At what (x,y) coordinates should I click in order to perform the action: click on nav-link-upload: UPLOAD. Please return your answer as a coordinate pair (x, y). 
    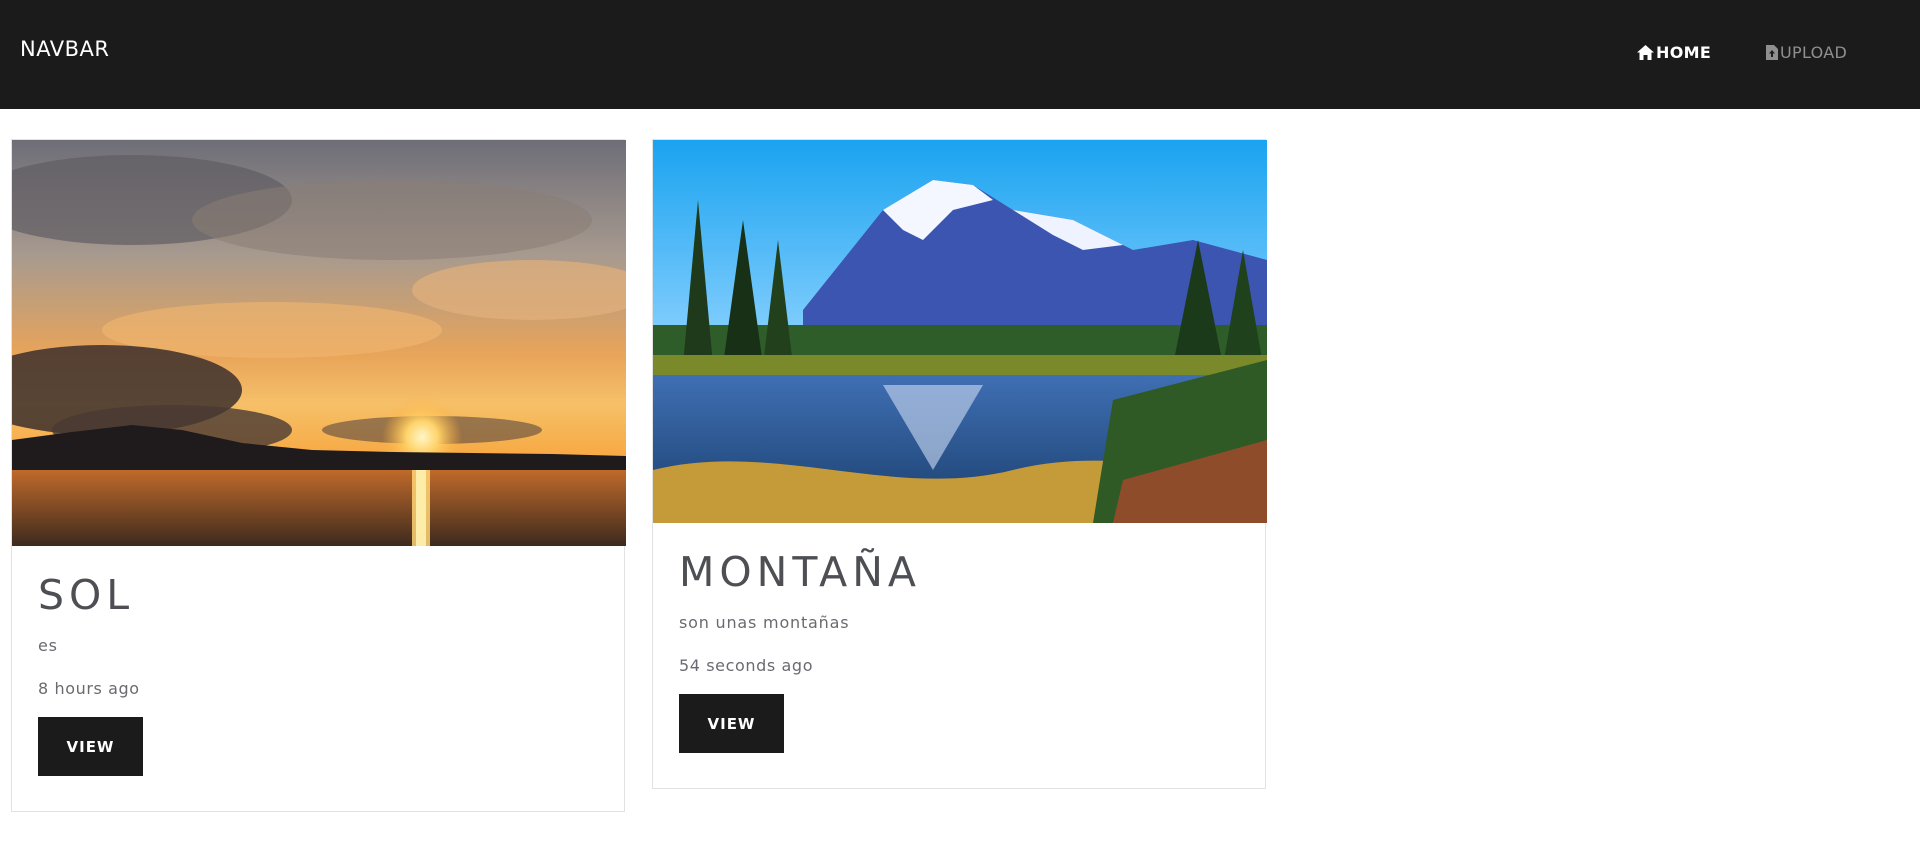
    Looking at the image, I should click on (1806, 52).